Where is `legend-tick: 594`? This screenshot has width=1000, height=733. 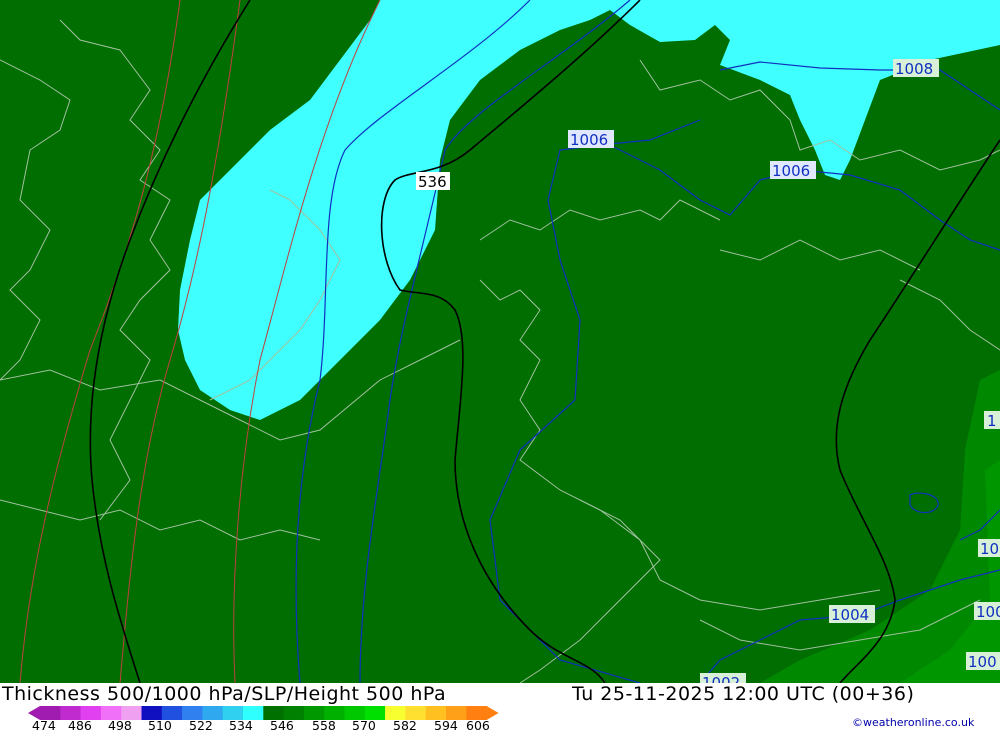 legend-tick: 594 is located at coordinates (446, 725).